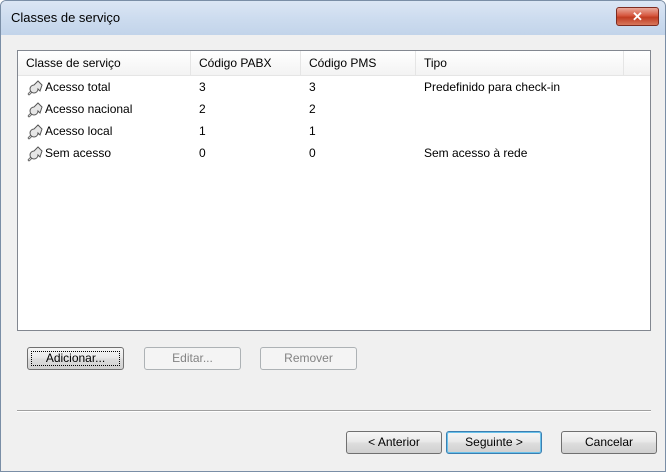 The height and width of the screenshot is (472, 666). I want to click on cell-pabx: 2, so click(202, 109).